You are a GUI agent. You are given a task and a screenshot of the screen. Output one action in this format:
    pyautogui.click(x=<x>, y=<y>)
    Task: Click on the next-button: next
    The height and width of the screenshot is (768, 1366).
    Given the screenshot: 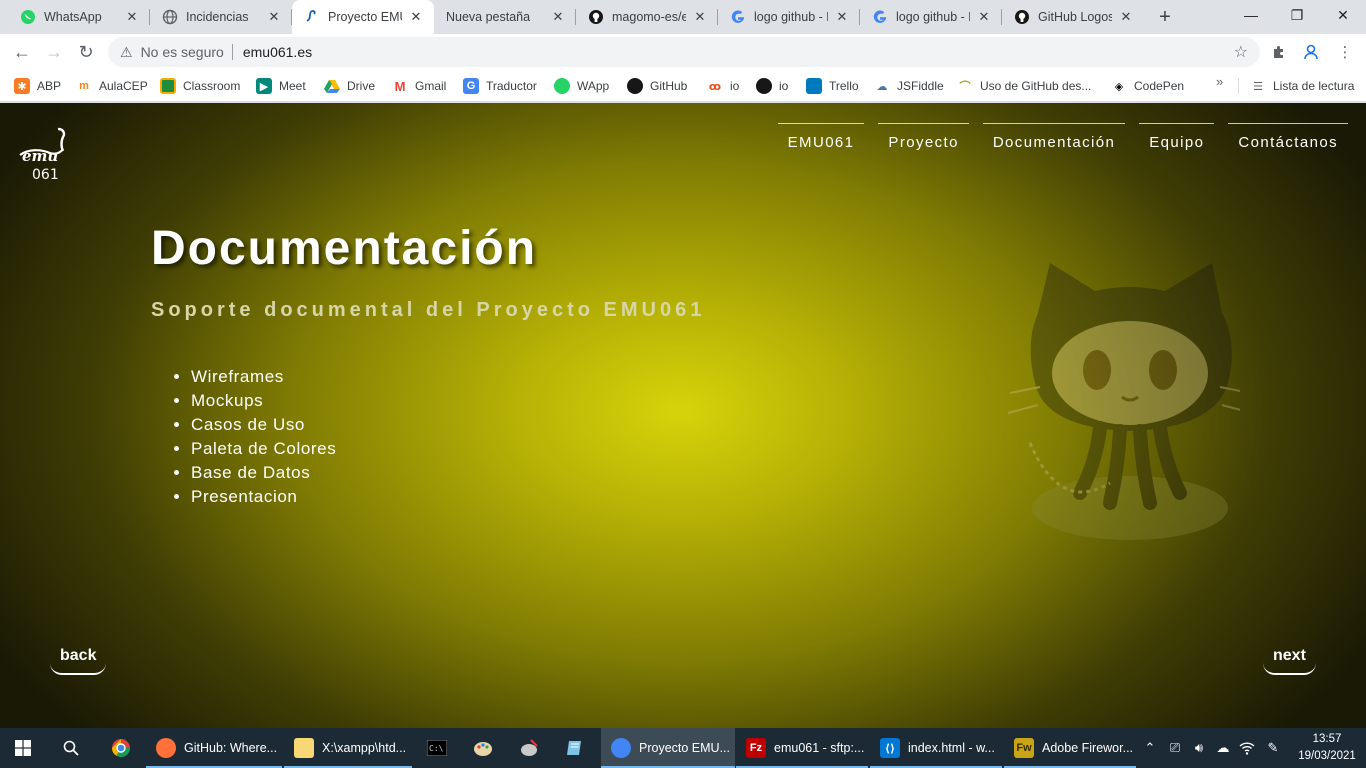 What is the action you would take?
    pyautogui.click(x=1289, y=660)
    